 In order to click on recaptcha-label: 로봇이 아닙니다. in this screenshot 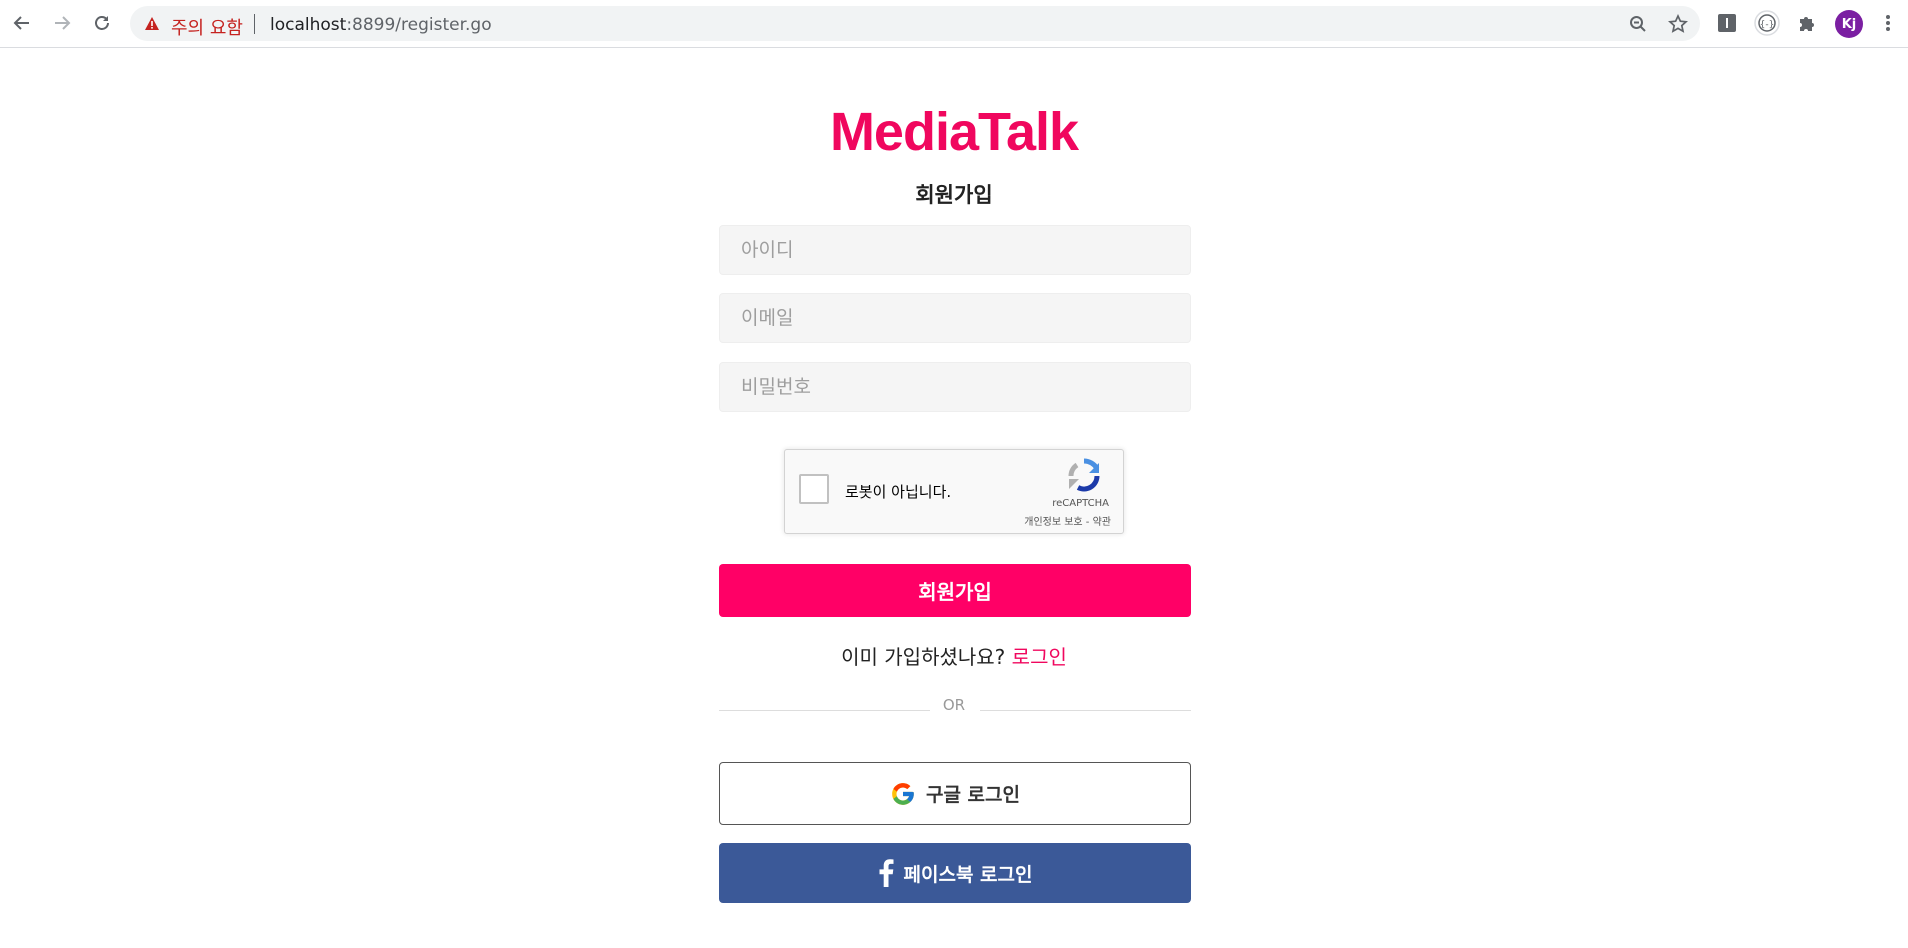, I will do `click(898, 492)`.